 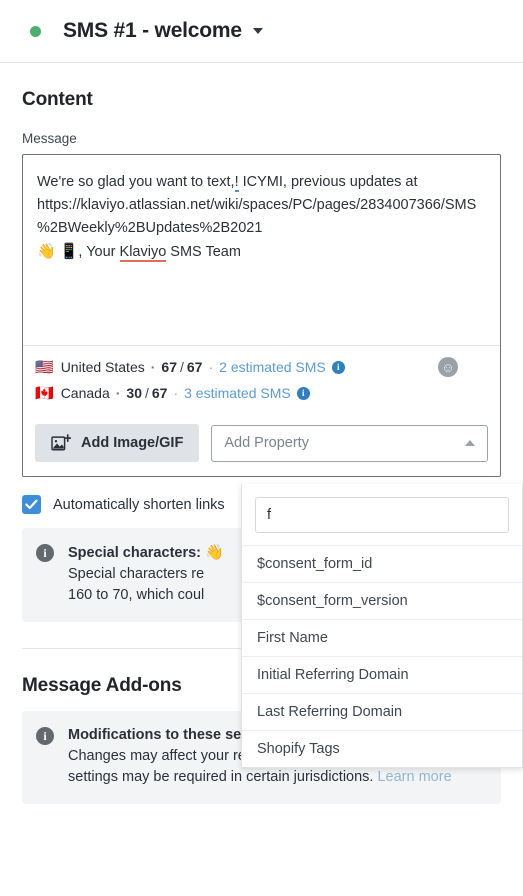 What do you see at coordinates (448, 367) in the screenshot?
I see `emoji-smiley-icon: ☺` at bounding box center [448, 367].